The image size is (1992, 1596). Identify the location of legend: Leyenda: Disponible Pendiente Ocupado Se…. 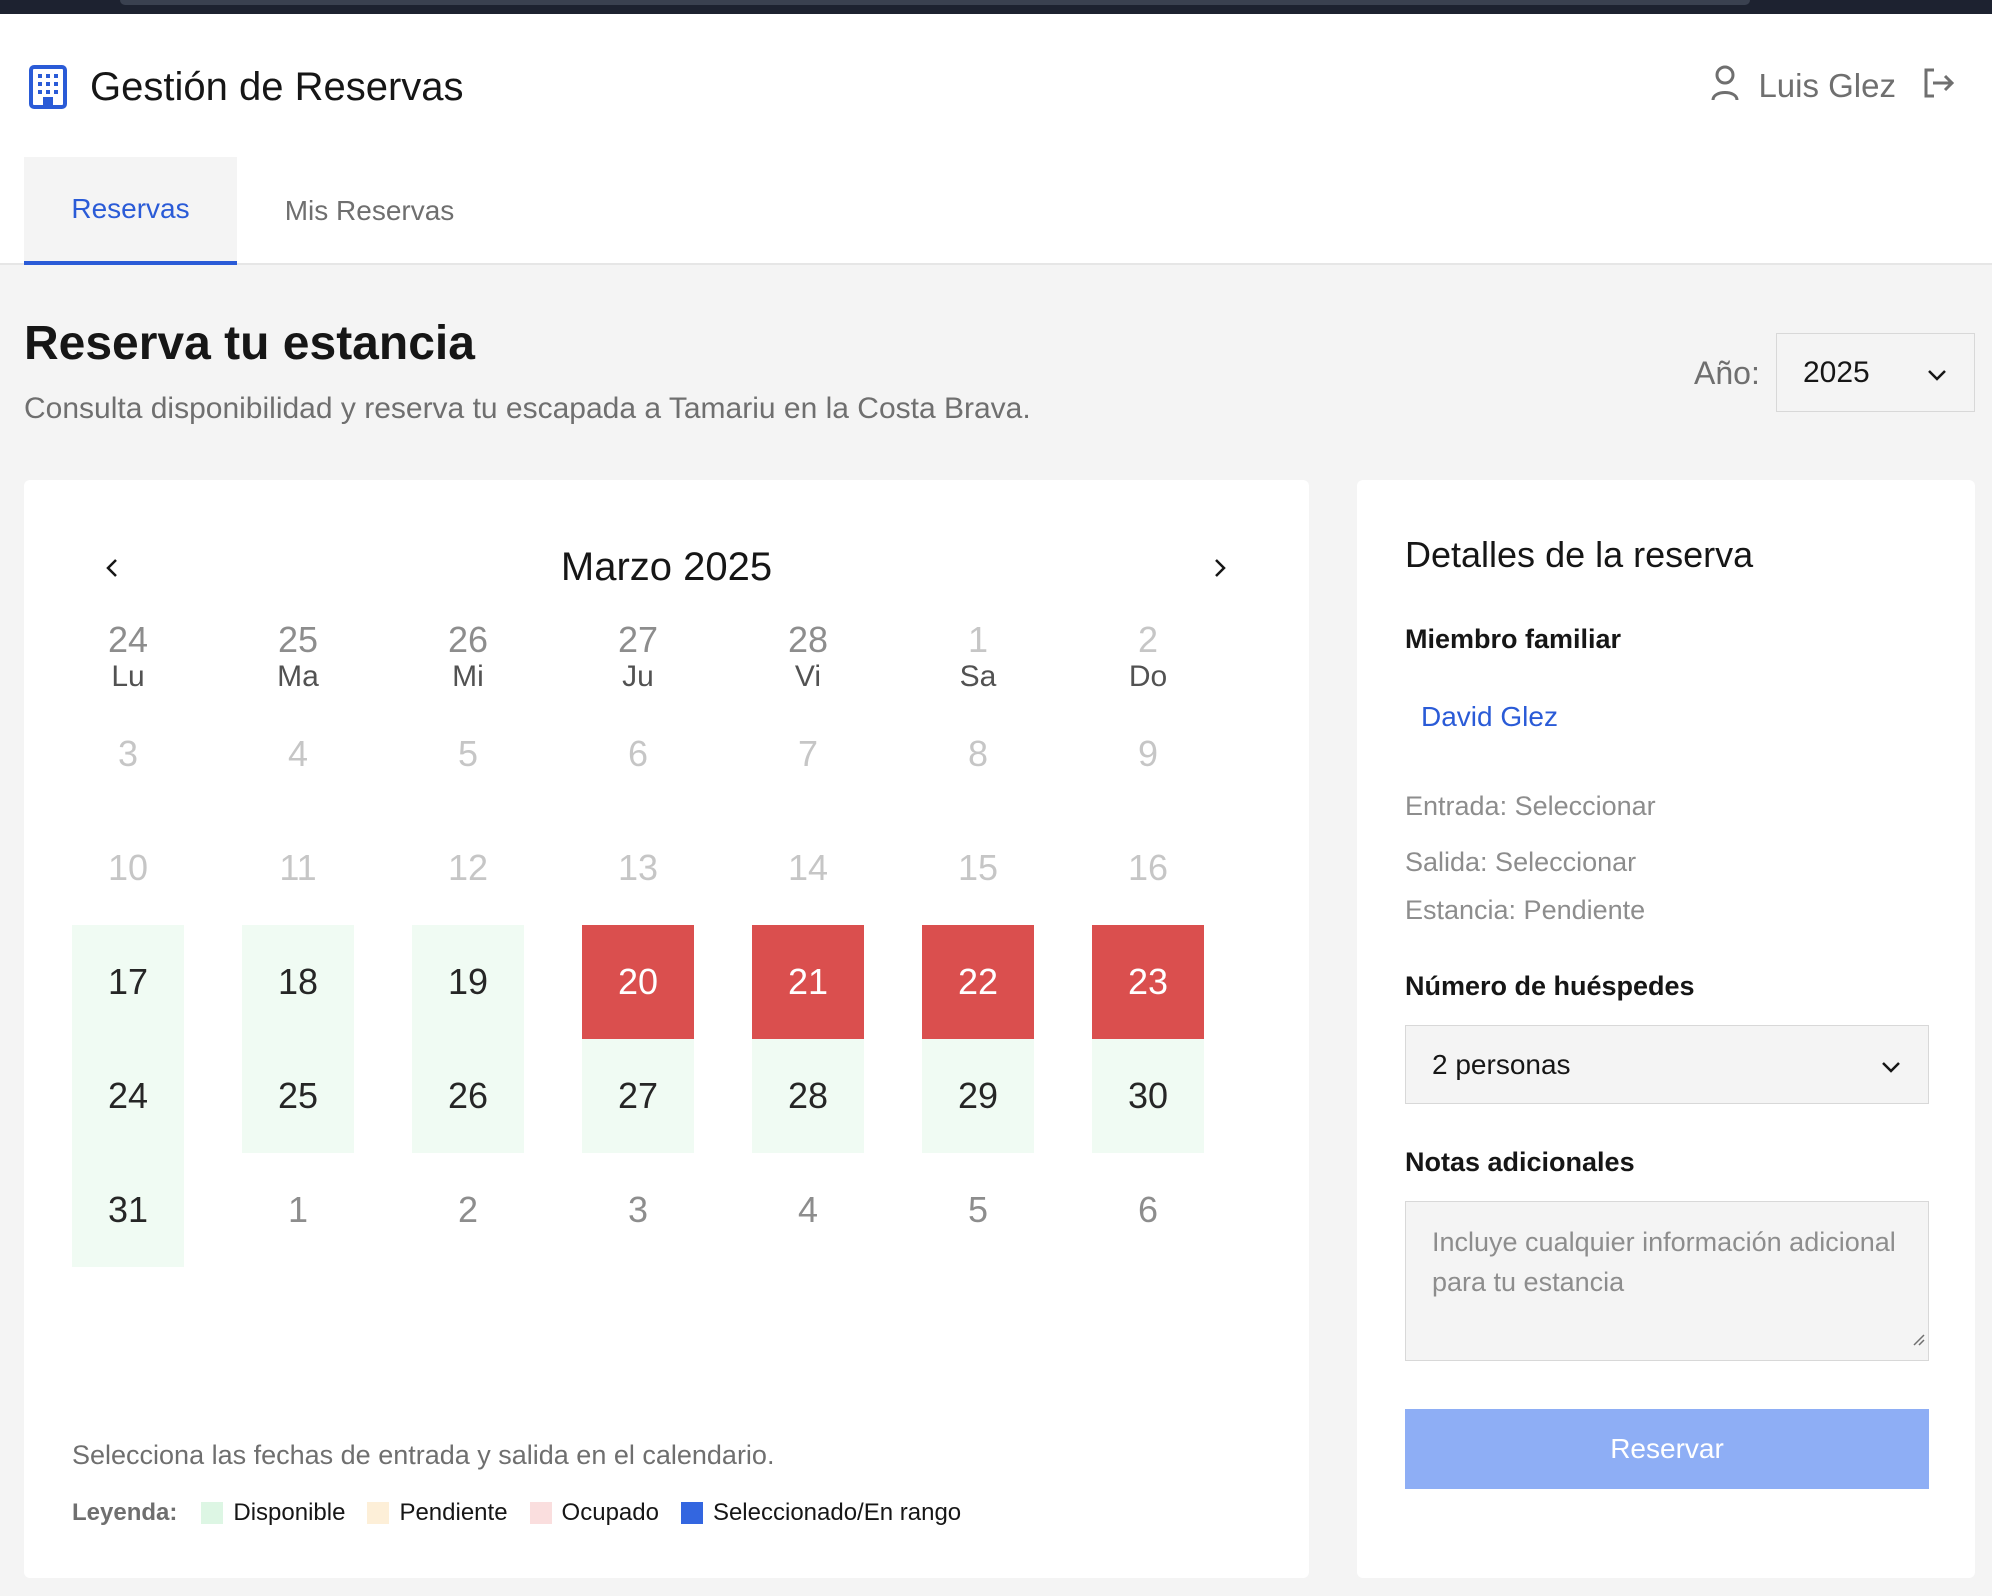
(527, 1513).